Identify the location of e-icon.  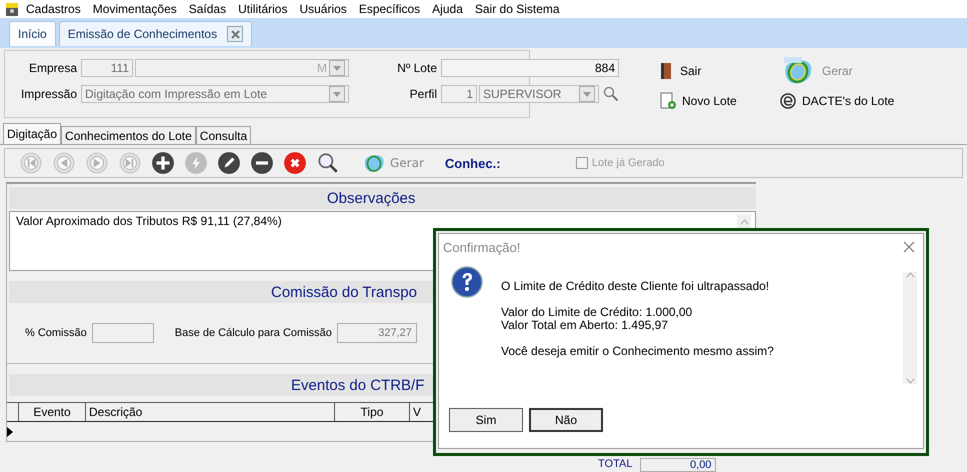
(788, 101).